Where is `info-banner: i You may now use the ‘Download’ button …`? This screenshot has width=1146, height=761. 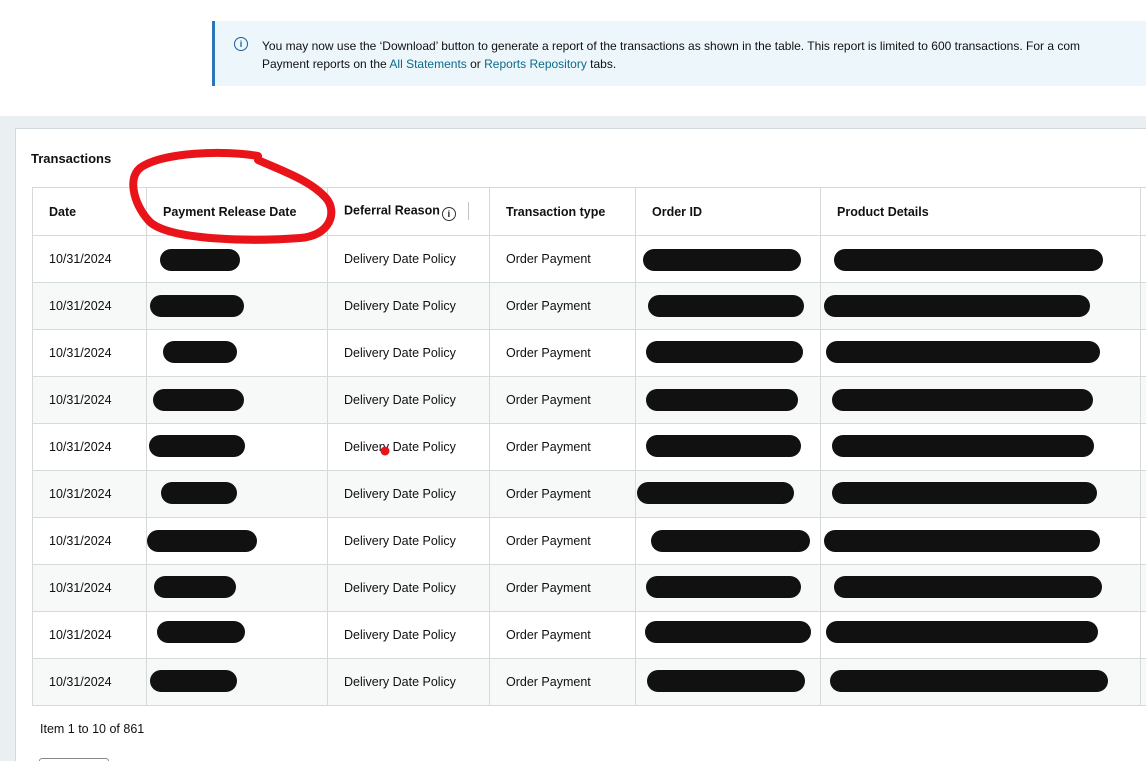
info-banner: i You may now use the ‘Download’ button … is located at coordinates (679, 53).